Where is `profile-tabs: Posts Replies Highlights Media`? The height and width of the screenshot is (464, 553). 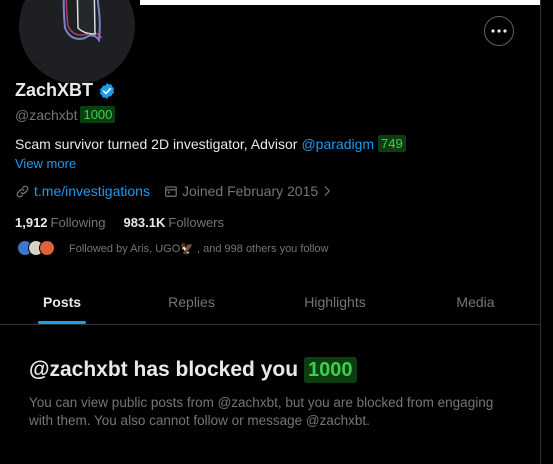 profile-tabs: Posts Replies Highlights Media is located at coordinates (270, 302).